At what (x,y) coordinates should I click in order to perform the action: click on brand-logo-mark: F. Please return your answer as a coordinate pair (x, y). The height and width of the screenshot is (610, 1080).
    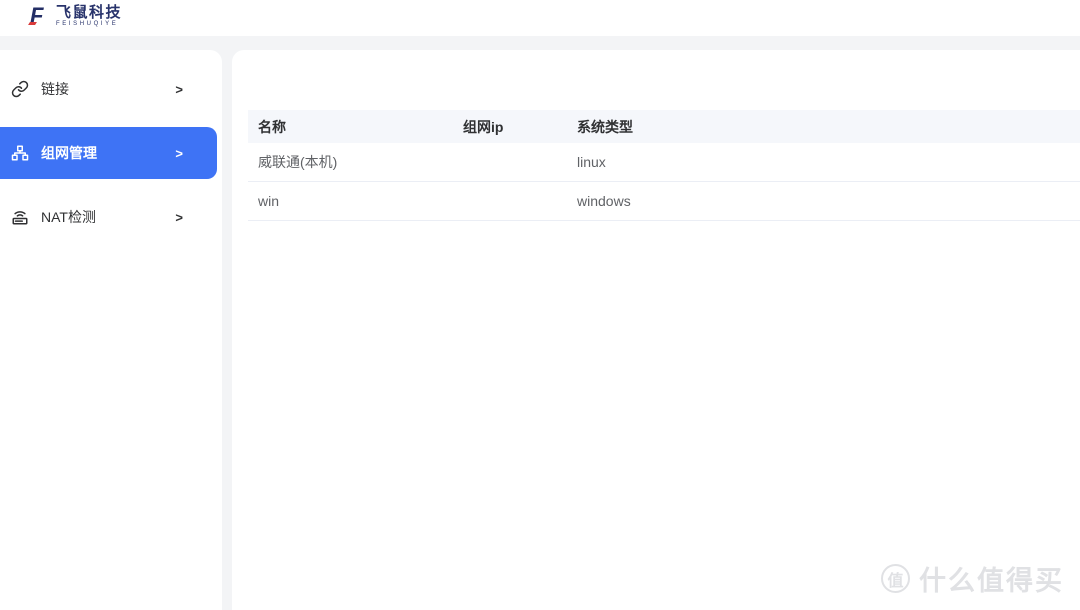
    Looking at the image, I should click on (39, 16).